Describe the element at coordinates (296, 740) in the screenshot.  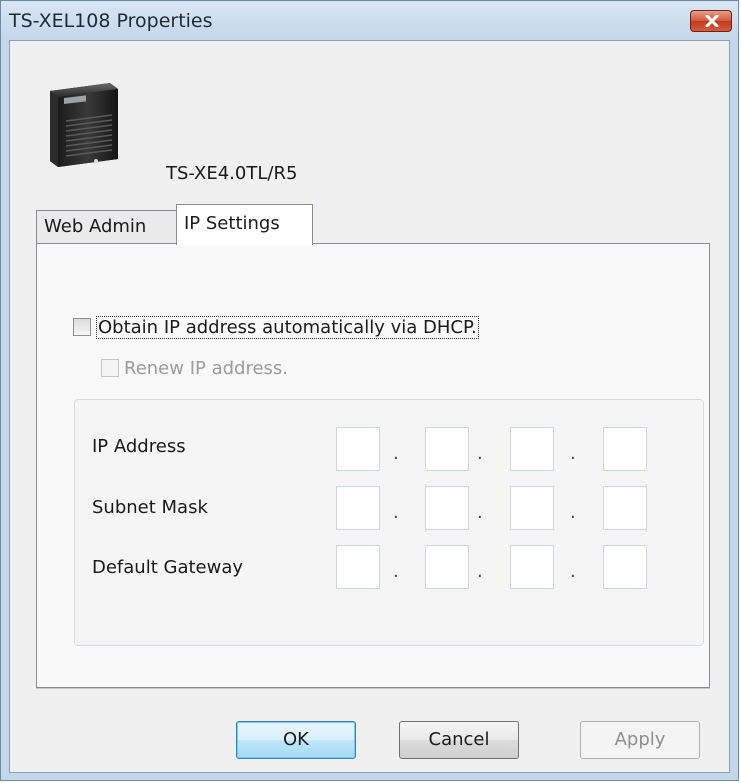
I see `ok-button: OK` at that location.